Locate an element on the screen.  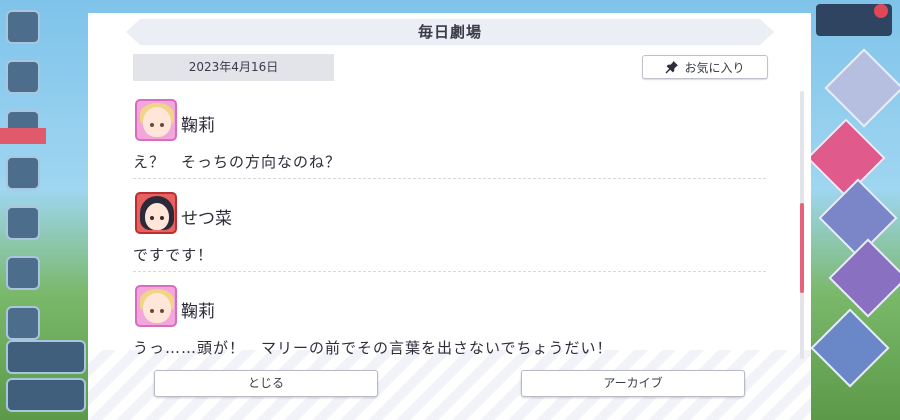
menu-icon is located at coordinates (23, 27).